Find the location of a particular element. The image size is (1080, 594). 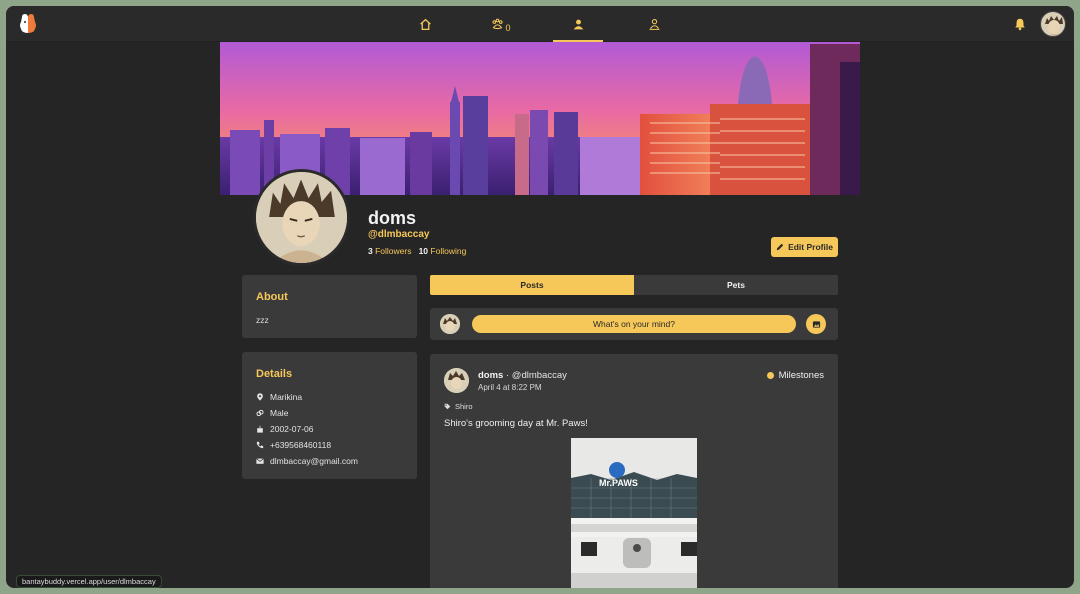

tag-icon is located at coordinates (447, 406).